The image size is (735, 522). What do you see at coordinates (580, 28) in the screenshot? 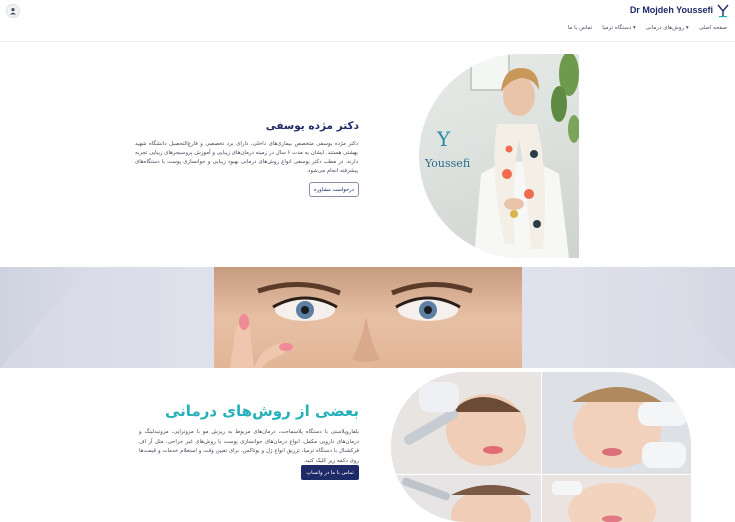
I see `nav-item-contact: تماس با ما` at bounding box center [580, 28].